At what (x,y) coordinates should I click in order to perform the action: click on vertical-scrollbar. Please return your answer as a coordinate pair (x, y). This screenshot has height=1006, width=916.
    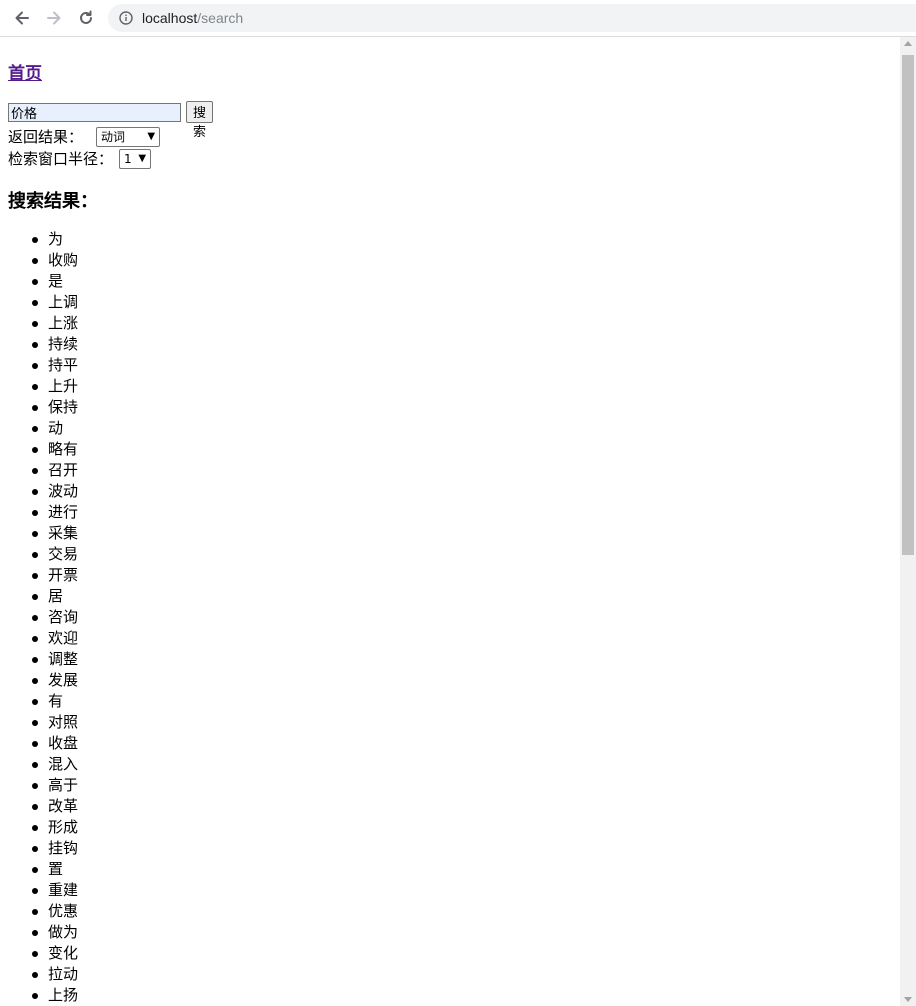
    Looking at the image, I should click on (908, 521).